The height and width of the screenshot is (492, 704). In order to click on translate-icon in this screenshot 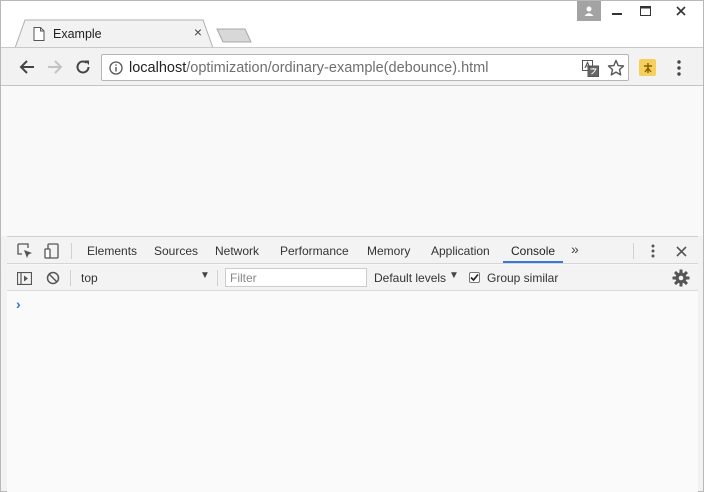, I will do `click(590, 68)`.